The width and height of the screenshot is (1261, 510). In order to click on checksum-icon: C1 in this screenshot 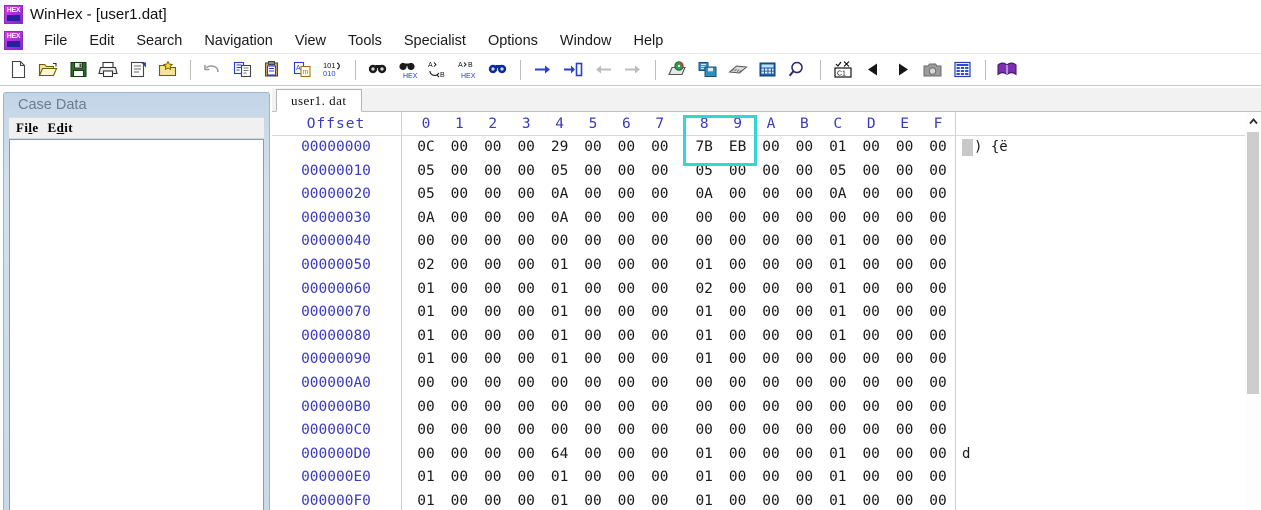, I will do `click(843, 70)`.